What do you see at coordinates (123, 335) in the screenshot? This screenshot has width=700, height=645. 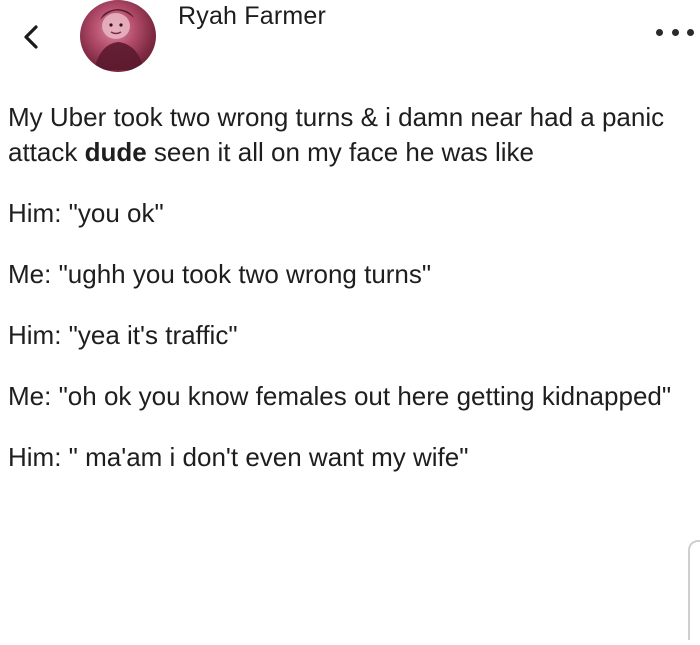 I see `dialogue-line: Him: "yea it's traffic"` at bounding box center [123, 335].